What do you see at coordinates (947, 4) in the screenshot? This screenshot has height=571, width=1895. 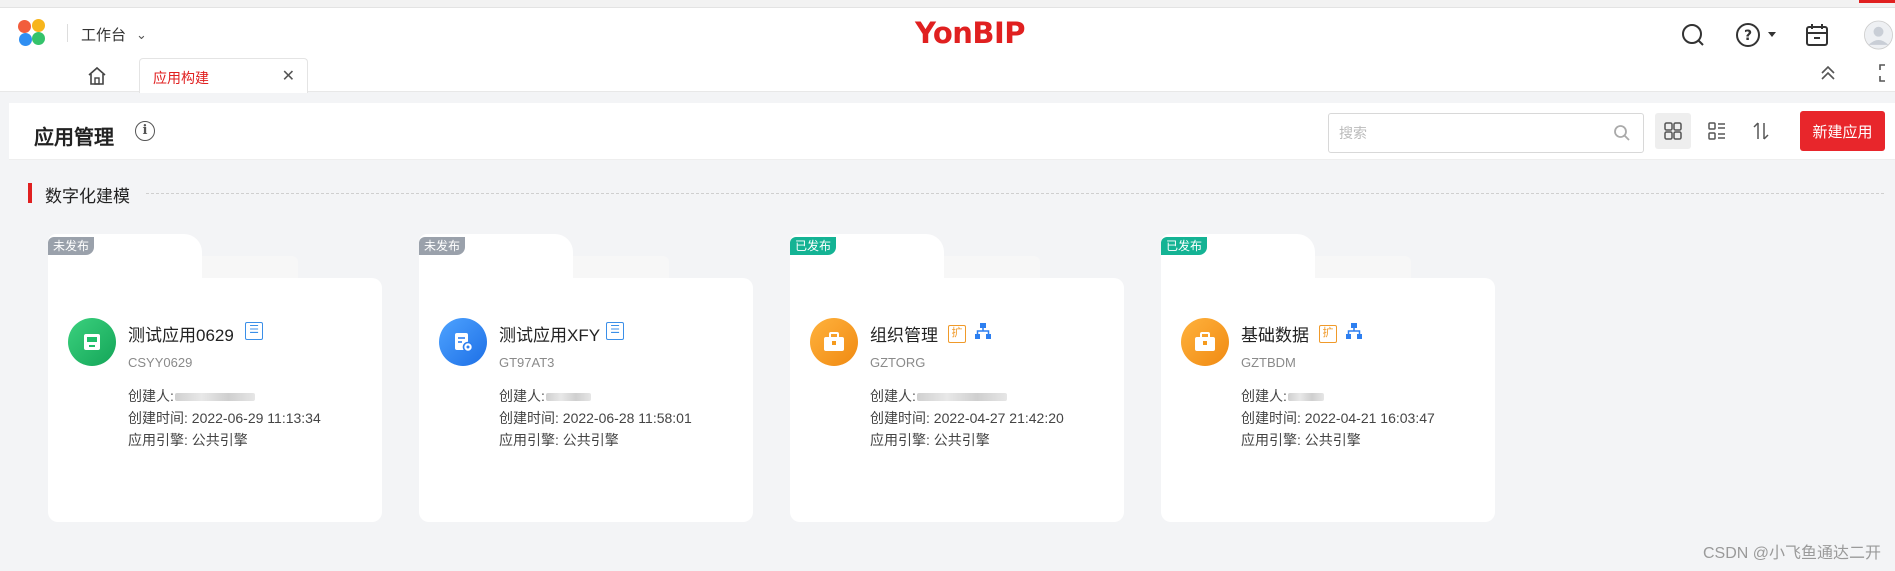 I see `browser-edge` at bounding box center [947, 4].